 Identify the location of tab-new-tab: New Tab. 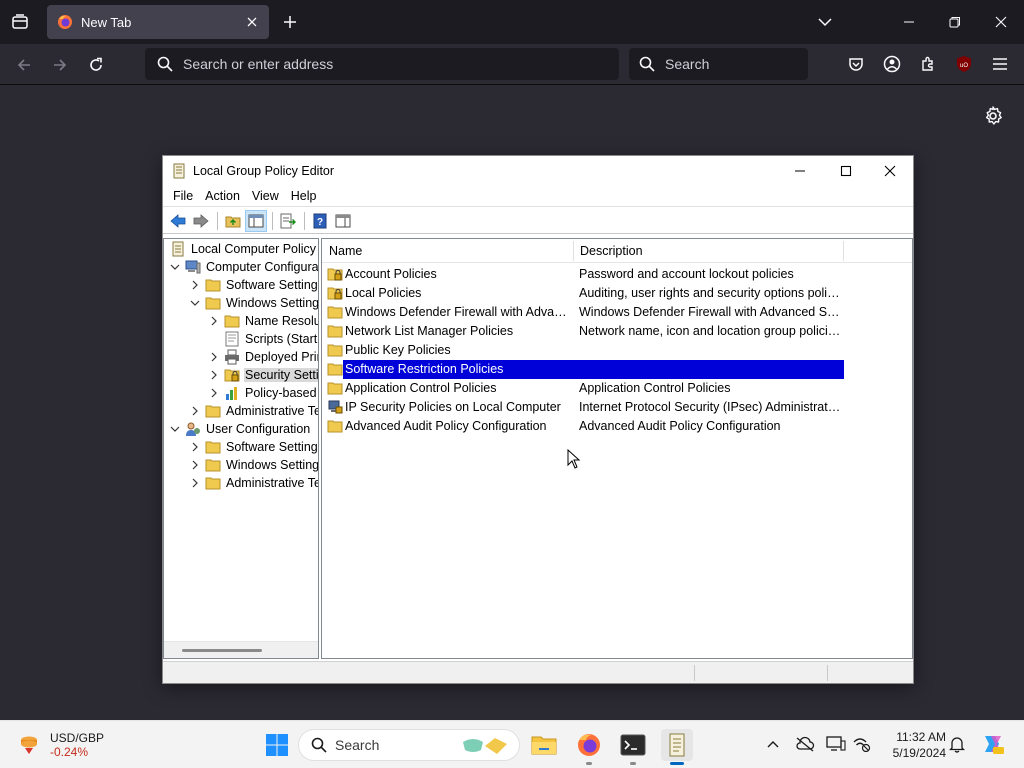
(158, 22).